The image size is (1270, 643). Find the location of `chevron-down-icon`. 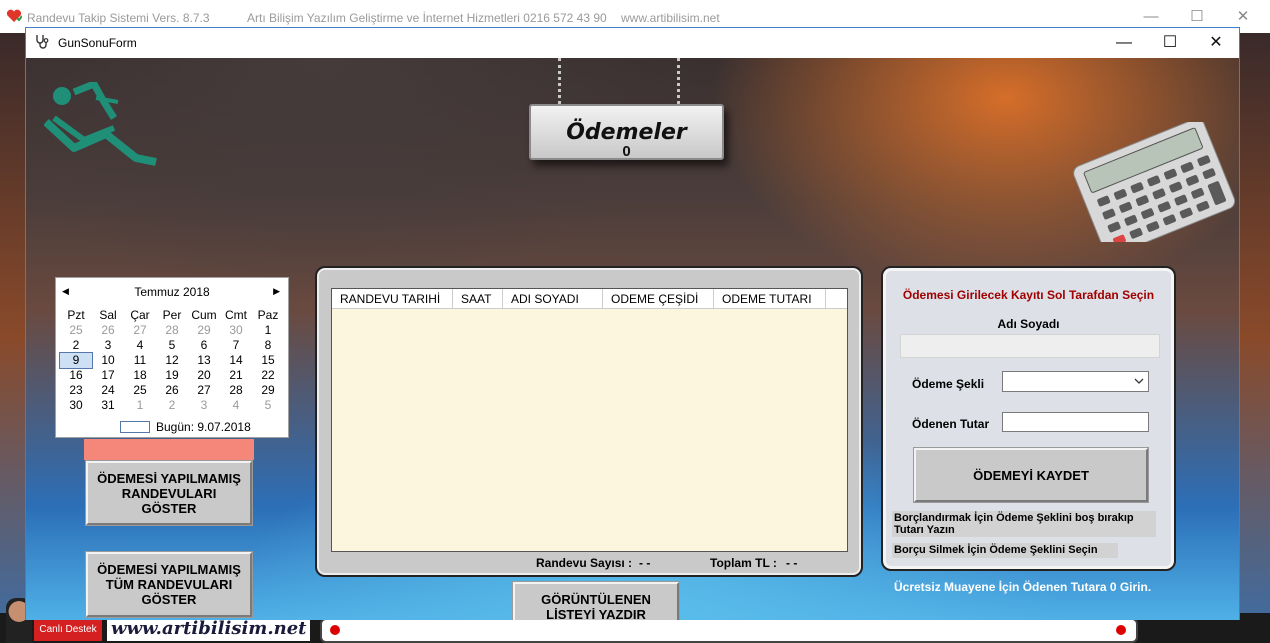

chevron-down-icon is located at coordinates (1139, 381).